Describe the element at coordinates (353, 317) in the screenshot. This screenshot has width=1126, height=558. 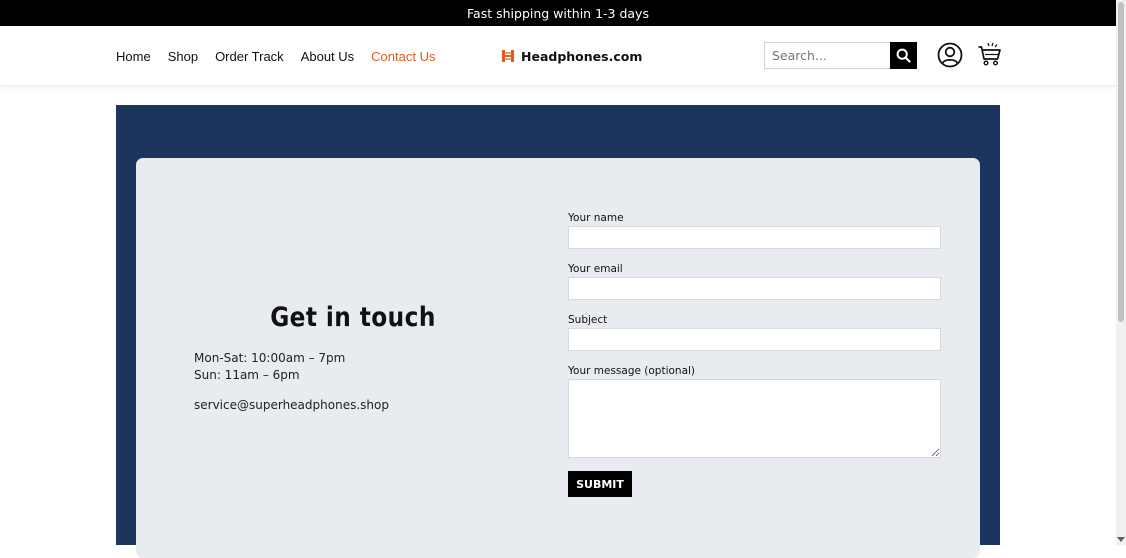
I see `contact-title: Get in touch` at that location.